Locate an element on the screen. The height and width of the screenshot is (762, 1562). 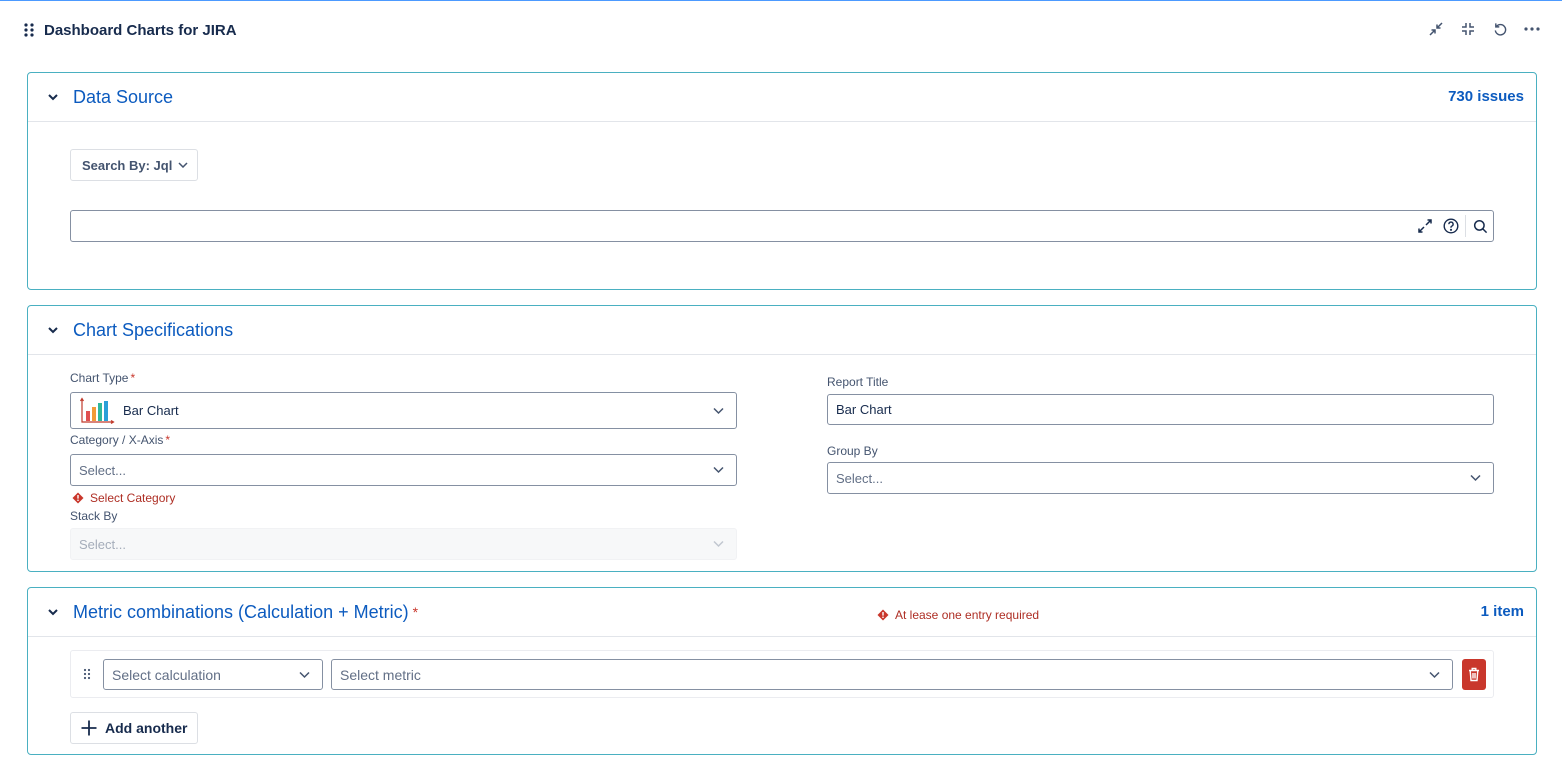
metrics-error: At lease one entry required is located at coordinates (958, 615).